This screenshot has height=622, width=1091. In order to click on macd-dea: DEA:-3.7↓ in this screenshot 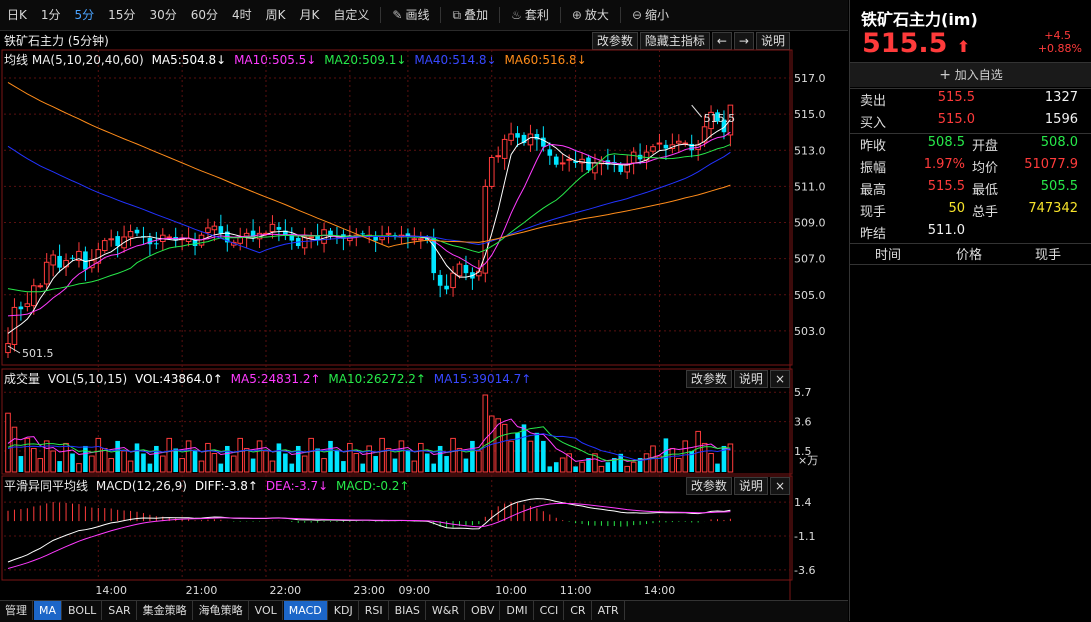, I will do `click(297, 486)`.